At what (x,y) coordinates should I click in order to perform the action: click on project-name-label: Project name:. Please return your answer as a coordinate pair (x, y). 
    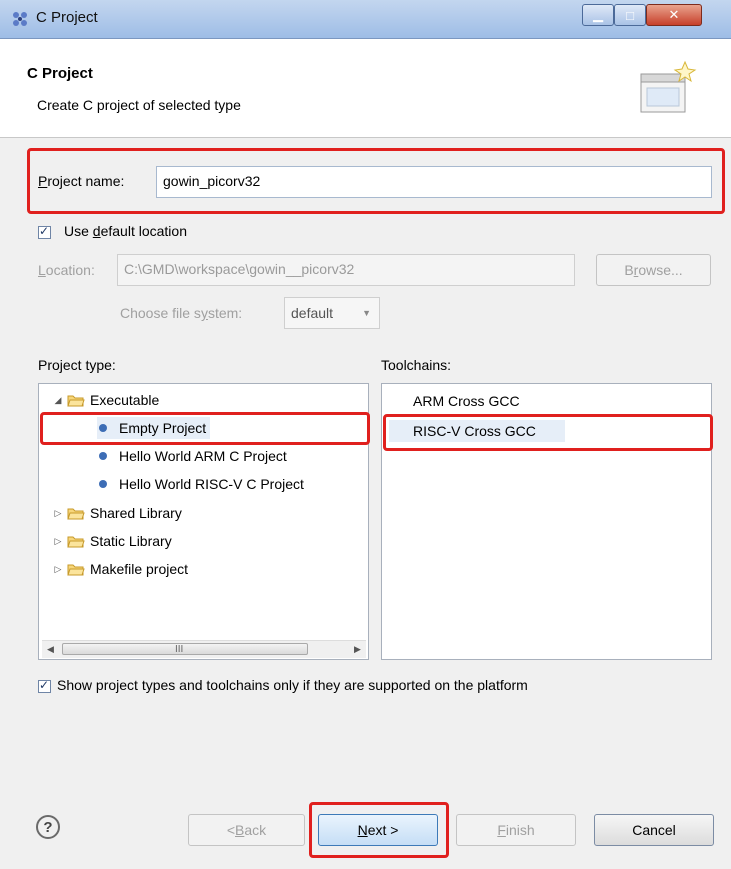
    Looking at the image, I should click on (81, 181).